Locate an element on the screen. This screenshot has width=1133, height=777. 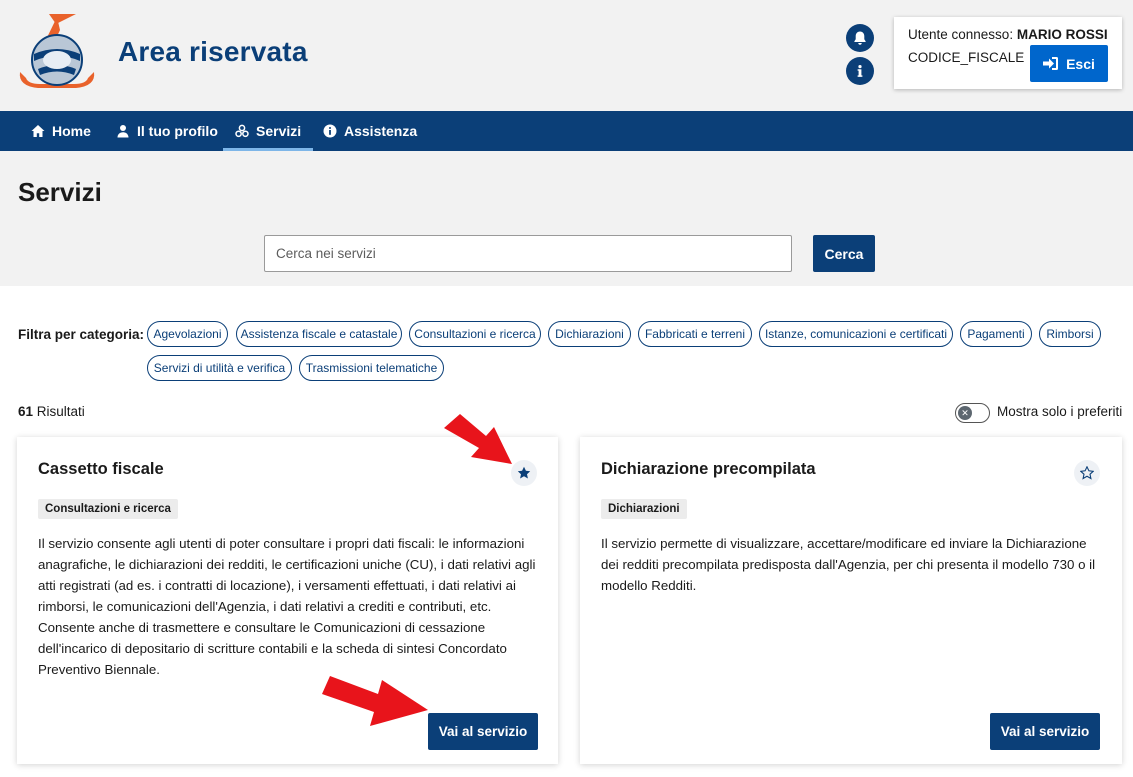
services-icon is located at coordinates (242, 131).